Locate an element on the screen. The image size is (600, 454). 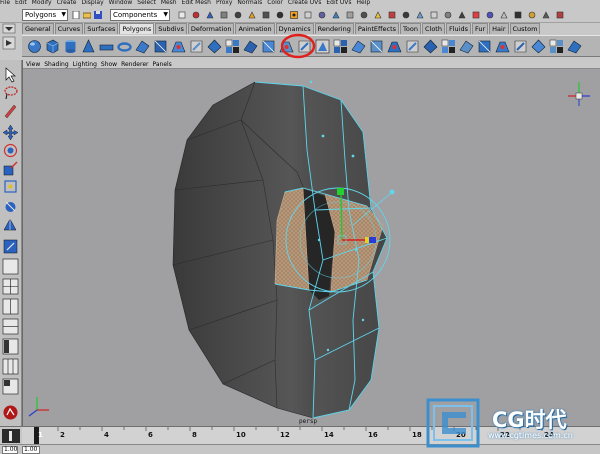
scale-tool-icon is located at coordinates (10, 168).